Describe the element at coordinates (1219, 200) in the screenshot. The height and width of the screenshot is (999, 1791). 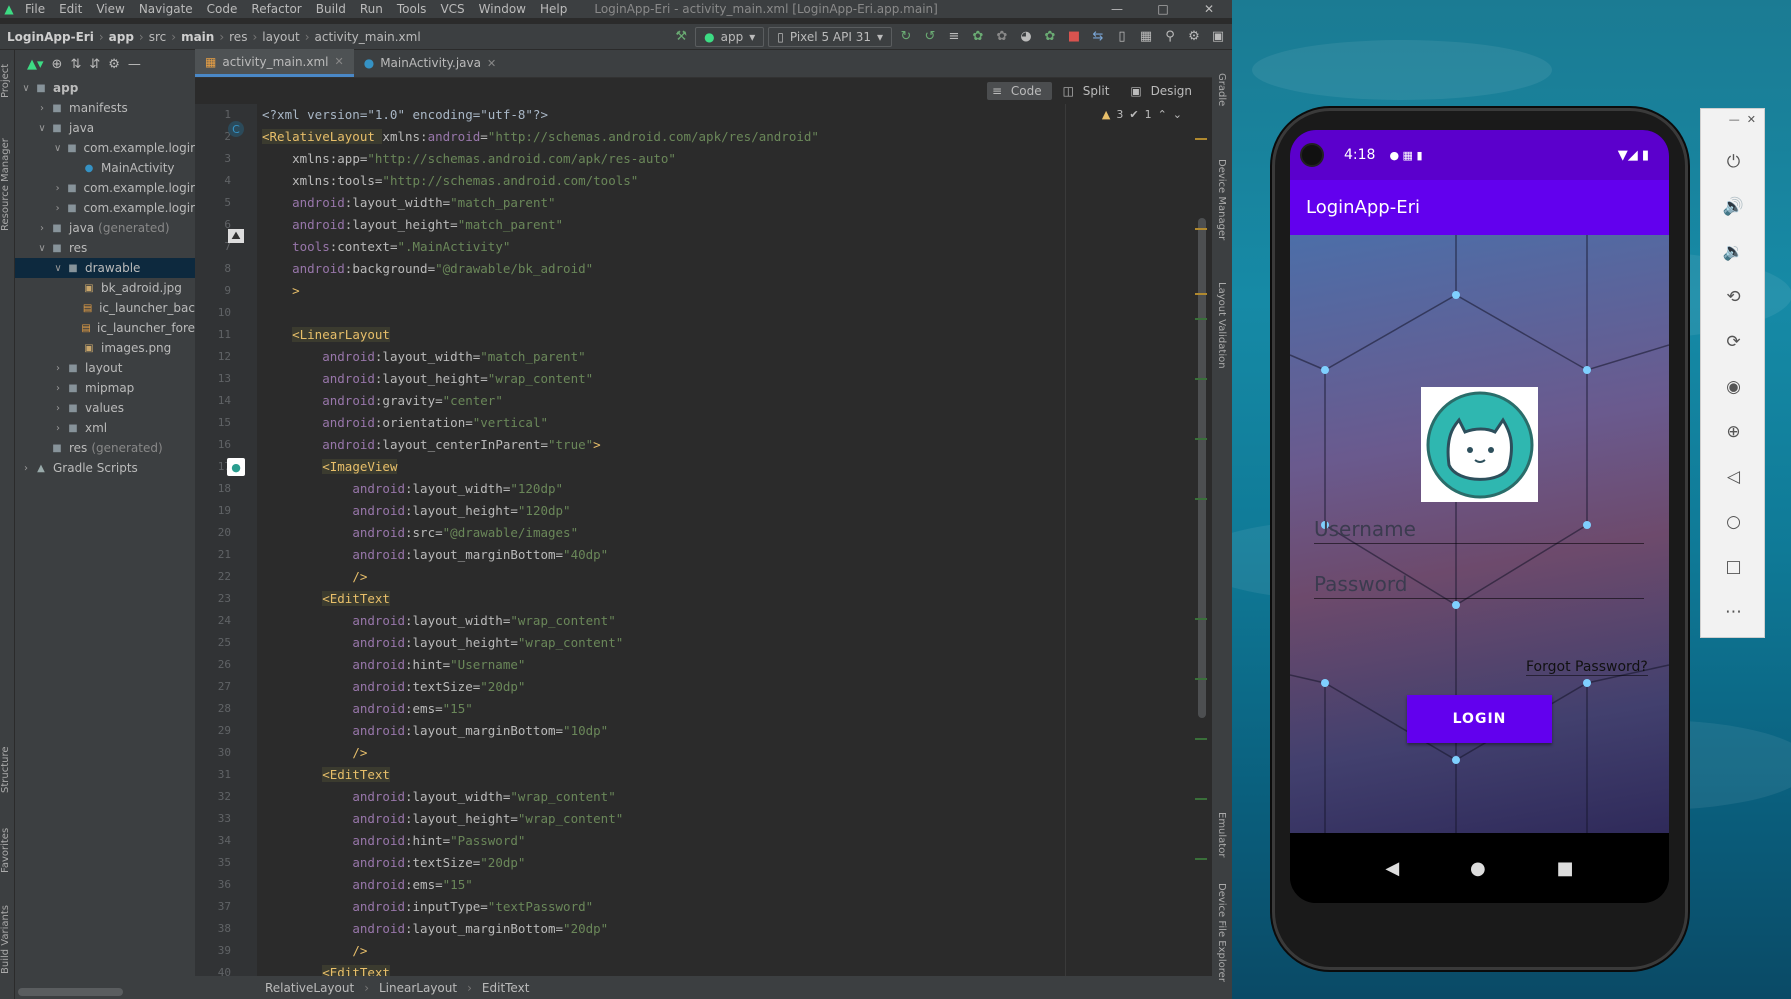
I see `tool-window-device-manager: Device Manager` at that location.